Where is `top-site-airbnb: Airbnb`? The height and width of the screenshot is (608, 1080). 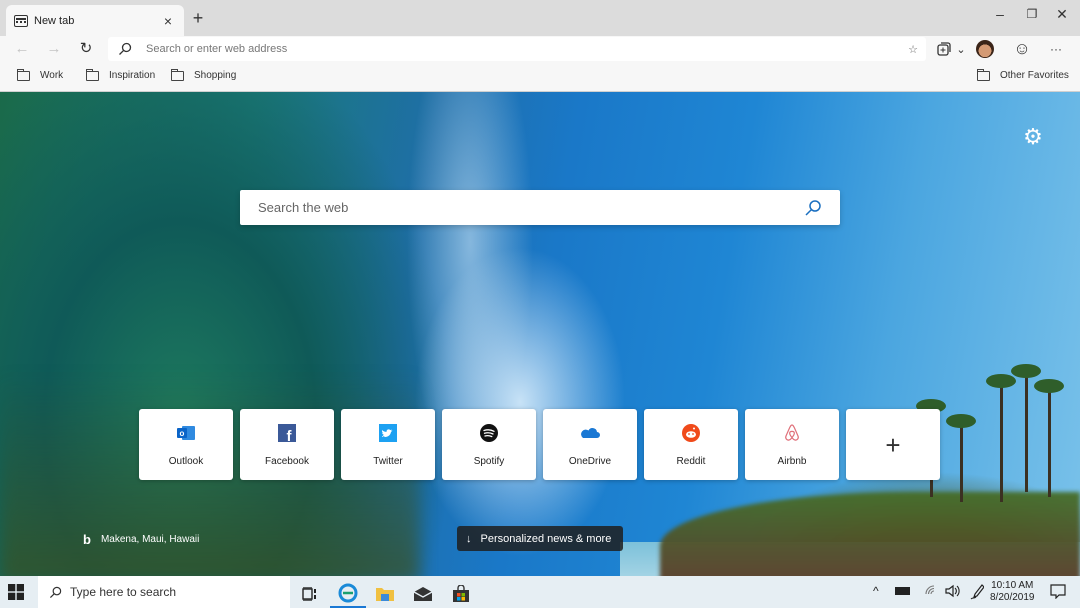 top-site-airbnb: Airbnb is located at coordinates (792, 444).